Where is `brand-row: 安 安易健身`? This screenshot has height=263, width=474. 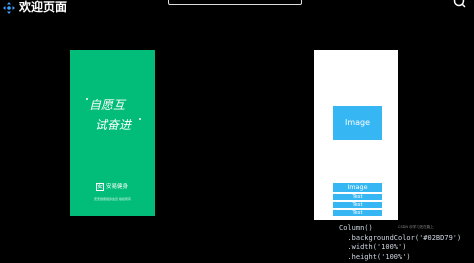
brand-row: 安 安易健身 is located at coordinates (112, 186).